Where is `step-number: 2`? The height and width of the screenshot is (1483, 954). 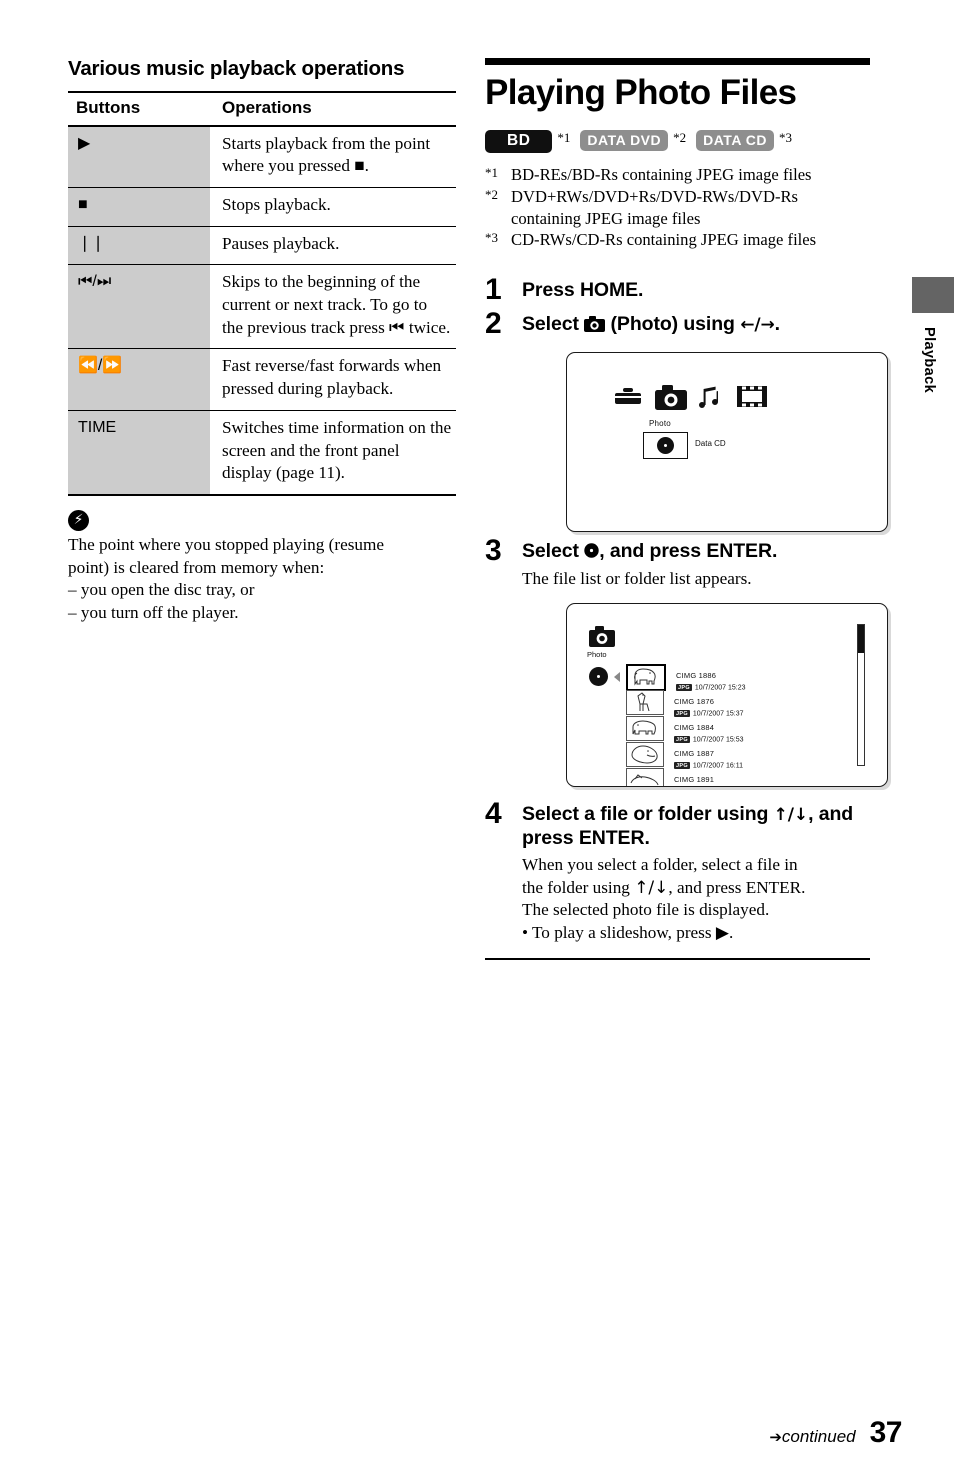 step-number: 2 is located at coordinates (493, 324).